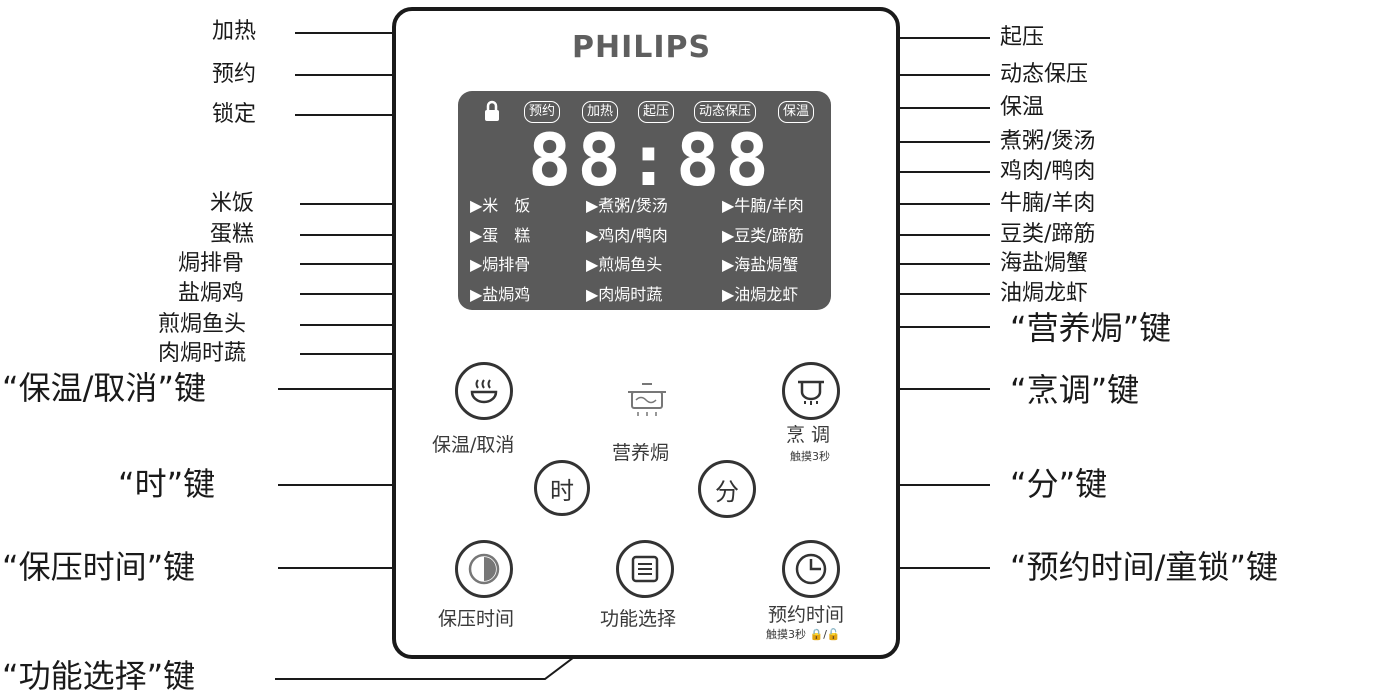  Describe the element at coordinates (1044, 74) in the screenshot. I see `callout-dynamic-pressure: 动态保压` at that location.